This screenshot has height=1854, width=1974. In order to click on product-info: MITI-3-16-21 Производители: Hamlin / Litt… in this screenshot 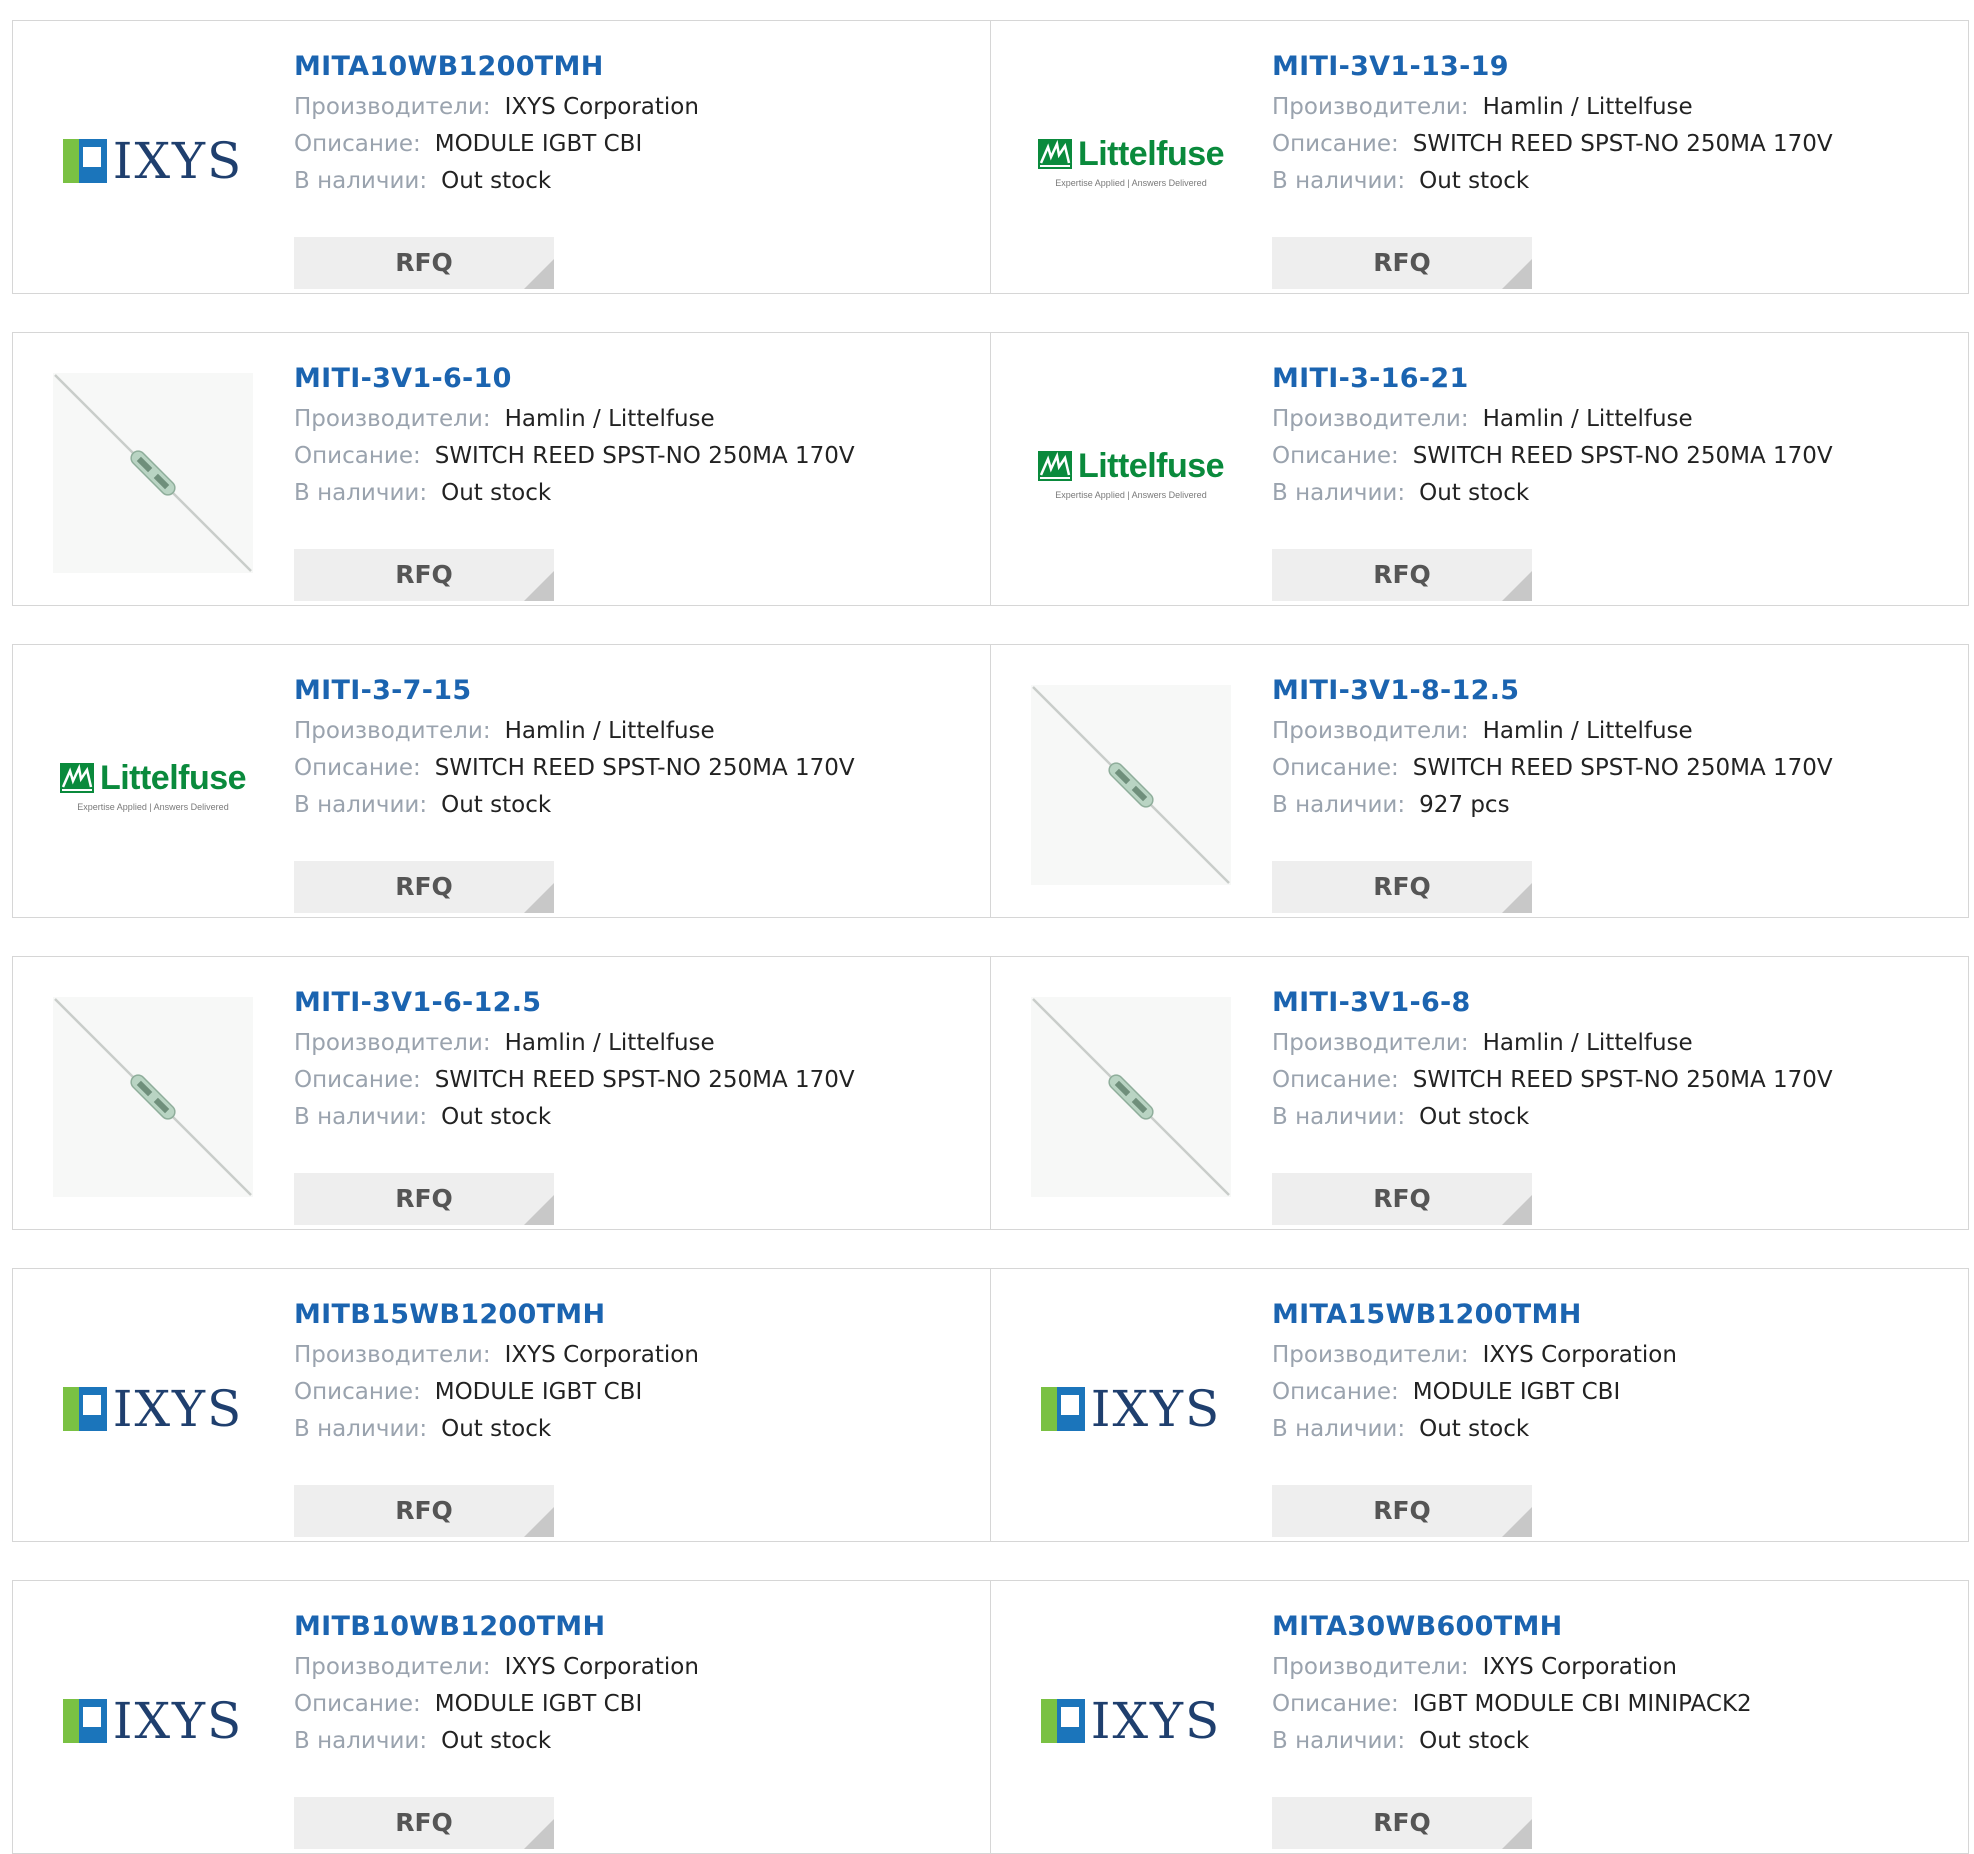, I will do `click(1610, 481)`.